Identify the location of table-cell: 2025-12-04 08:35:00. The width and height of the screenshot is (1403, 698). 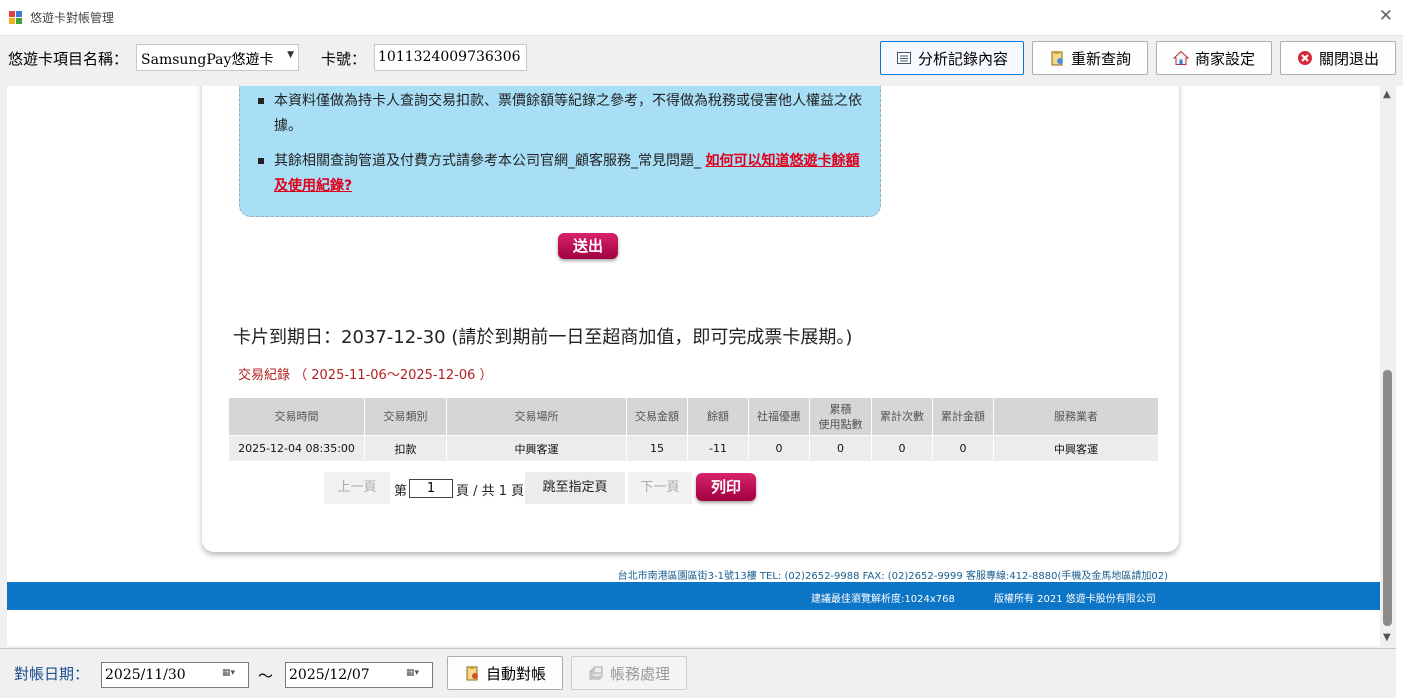
(296, 448).